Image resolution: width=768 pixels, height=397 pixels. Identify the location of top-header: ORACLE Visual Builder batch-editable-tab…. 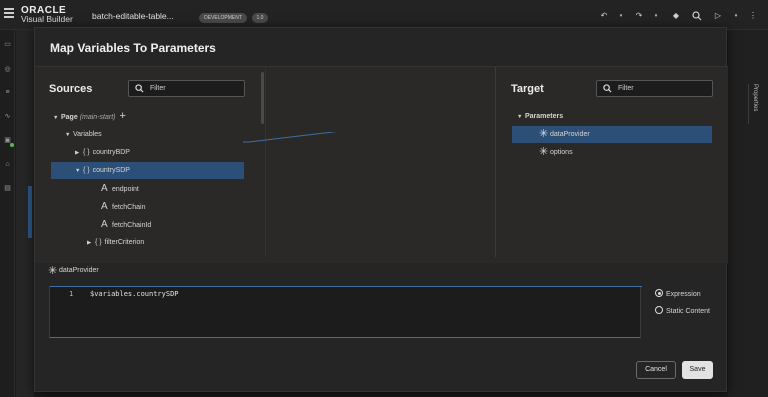
(384, 15).